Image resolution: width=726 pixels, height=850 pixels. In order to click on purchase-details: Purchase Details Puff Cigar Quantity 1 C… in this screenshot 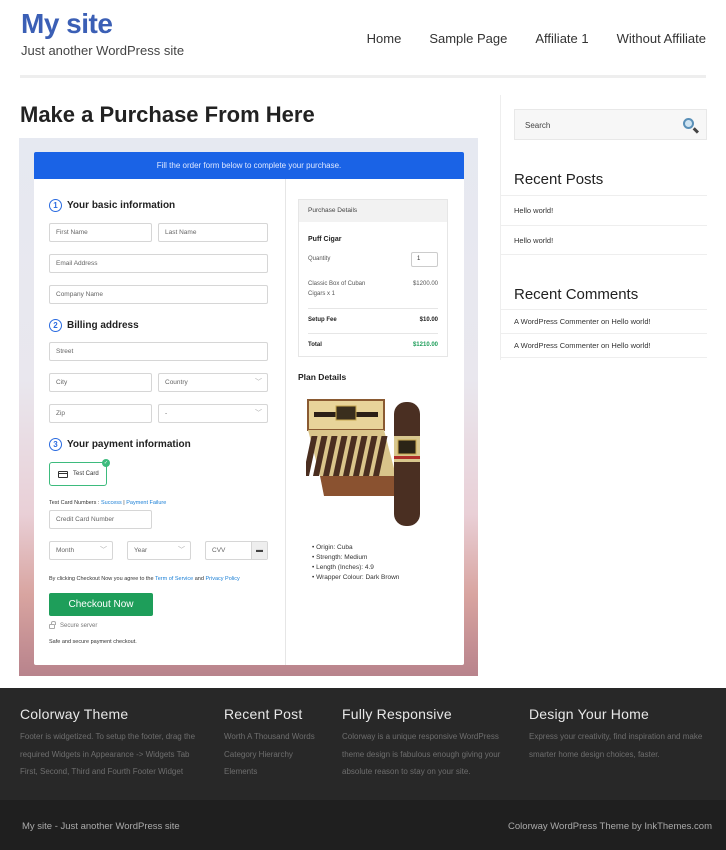, I will do `click(373, 278)`.